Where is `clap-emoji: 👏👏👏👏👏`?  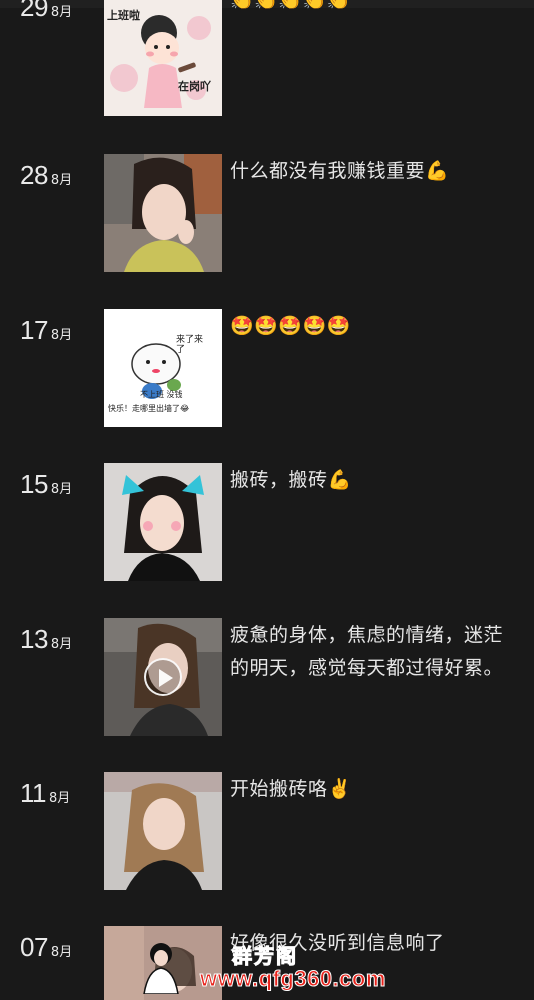
clap-emoji: 👏👏👏👏👏 is located at coordinates (290, 5).